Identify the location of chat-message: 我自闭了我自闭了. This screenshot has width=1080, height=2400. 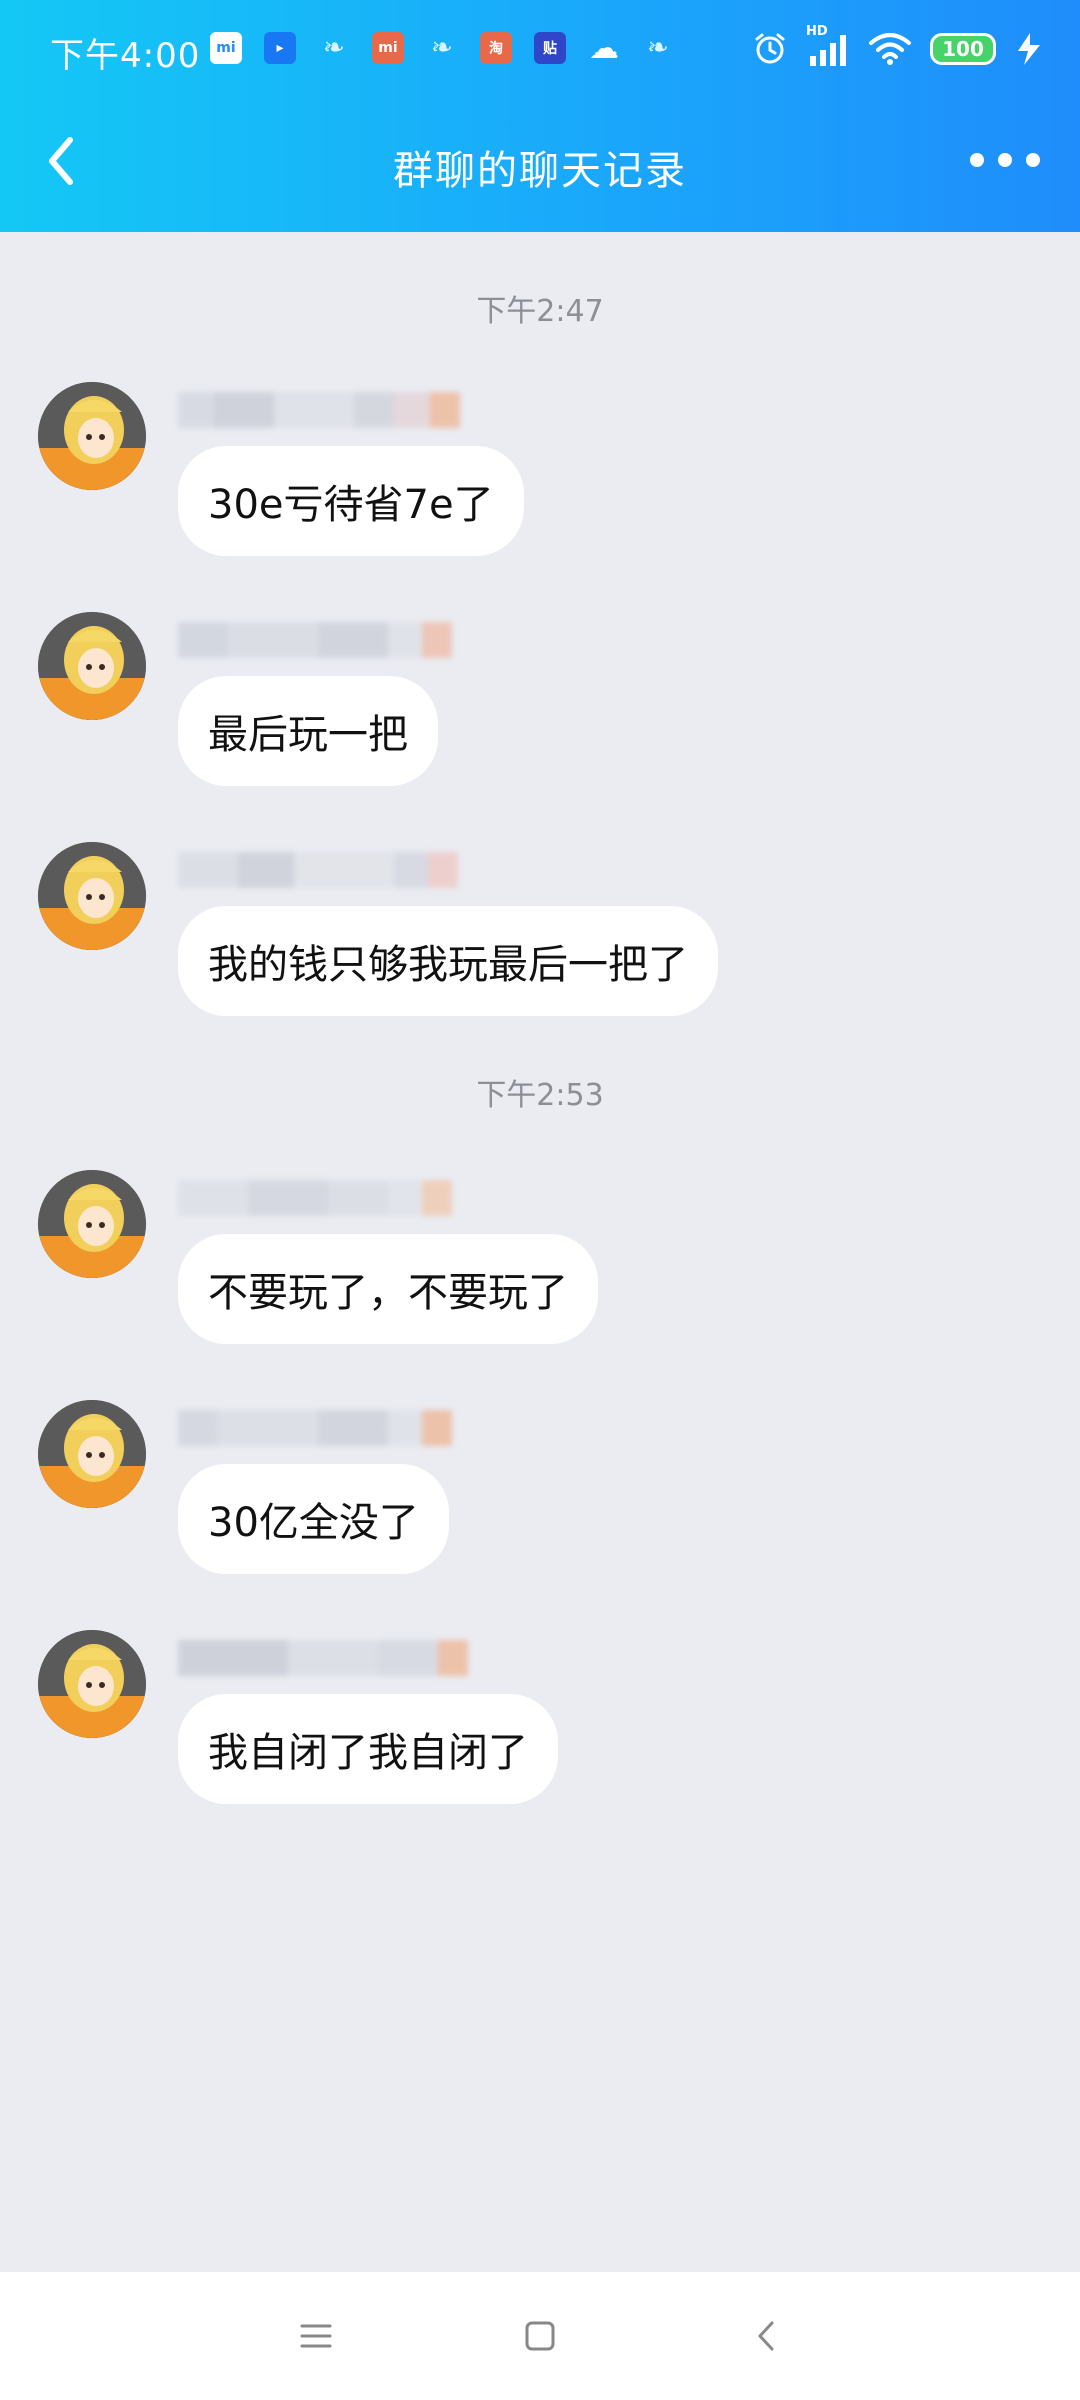
(540, 1720).